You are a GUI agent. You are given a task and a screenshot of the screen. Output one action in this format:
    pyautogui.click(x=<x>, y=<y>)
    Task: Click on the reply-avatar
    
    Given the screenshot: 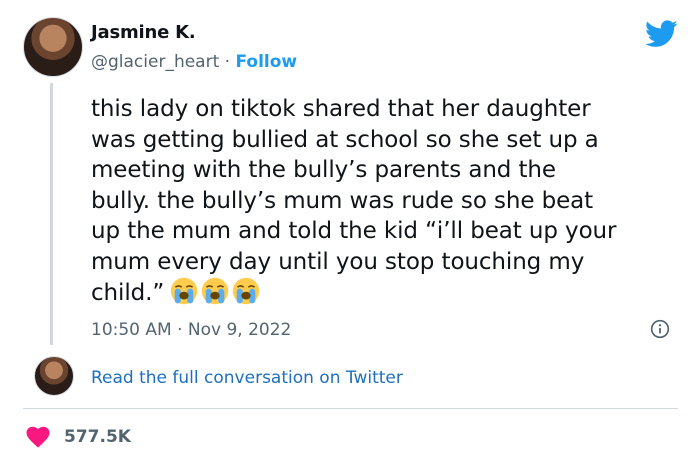 What is the action you would take?
    pyautogui.click(x=54, y=376)
    